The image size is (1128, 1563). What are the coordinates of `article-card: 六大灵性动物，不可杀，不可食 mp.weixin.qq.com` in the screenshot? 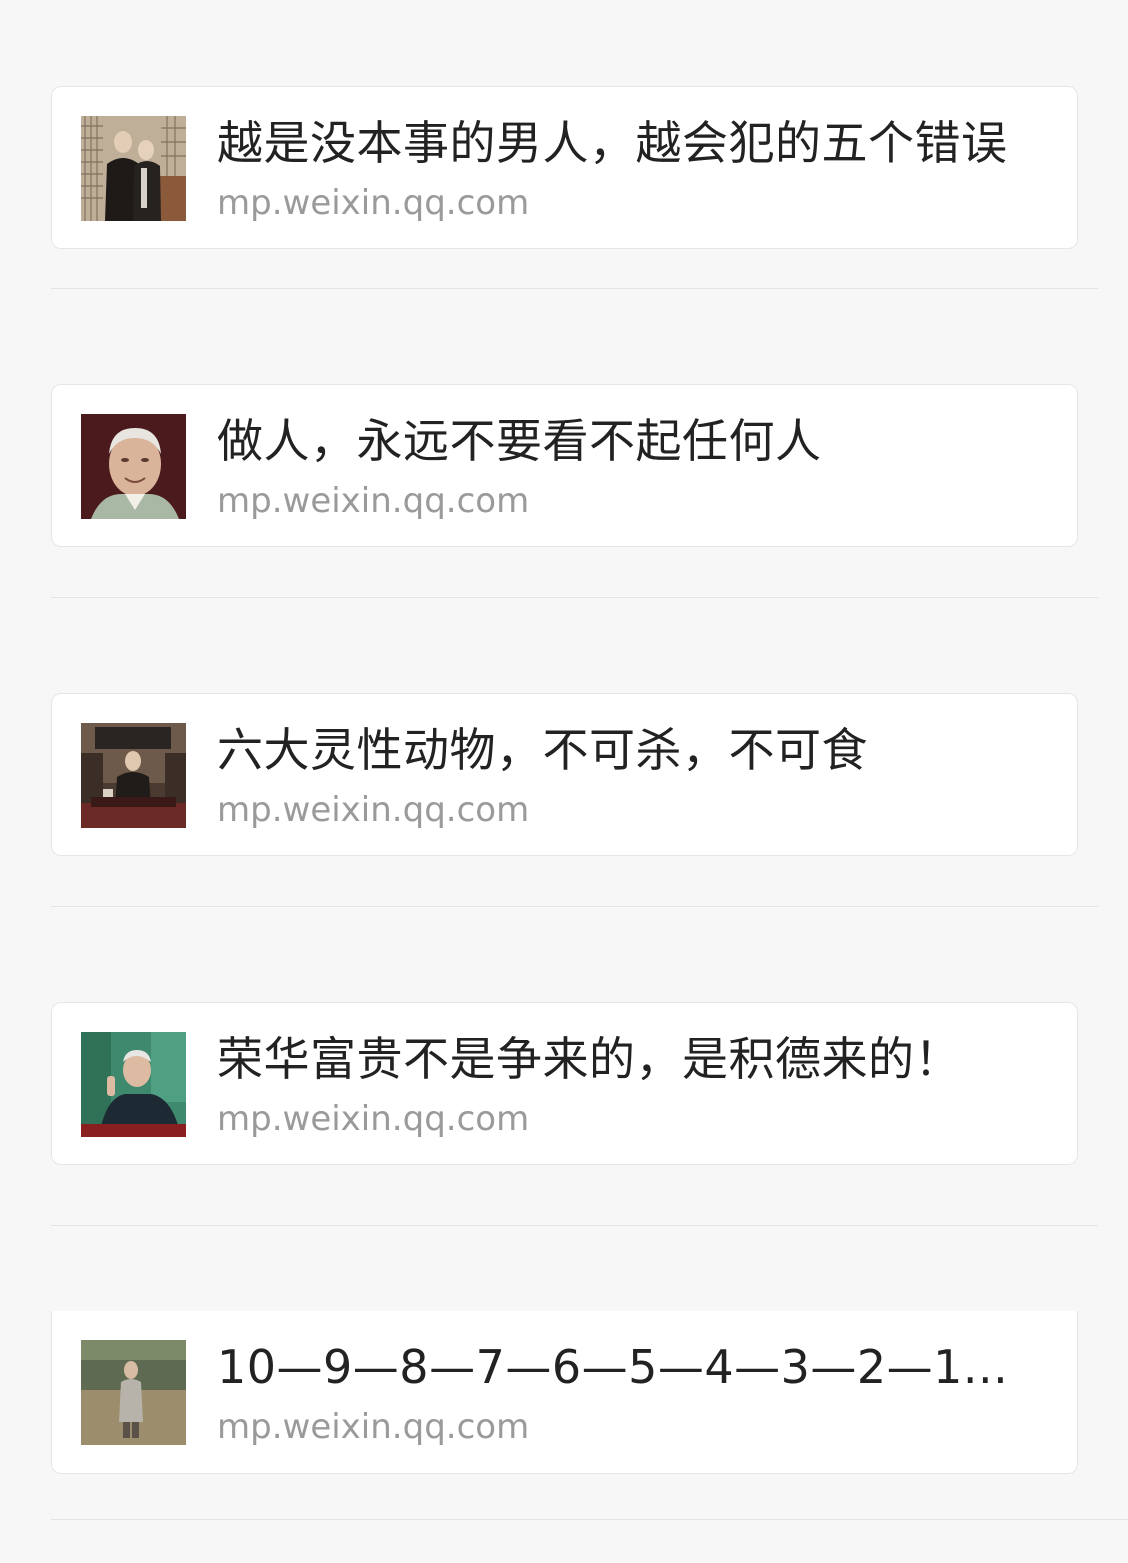 It's located at (564, 774).